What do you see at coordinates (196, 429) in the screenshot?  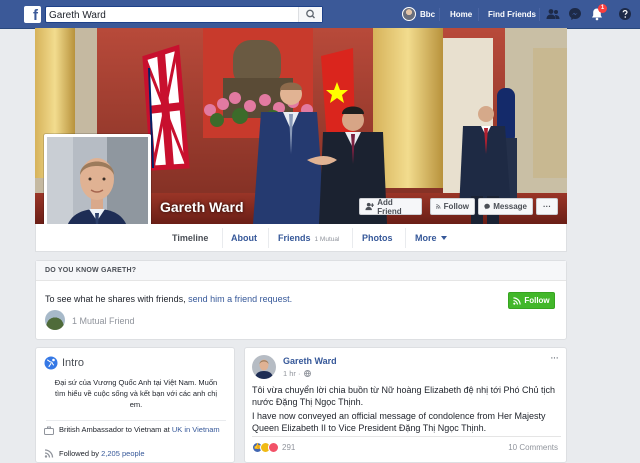 I see `work-org-link: UK in Vietnam` at bounding box center [196, 429].